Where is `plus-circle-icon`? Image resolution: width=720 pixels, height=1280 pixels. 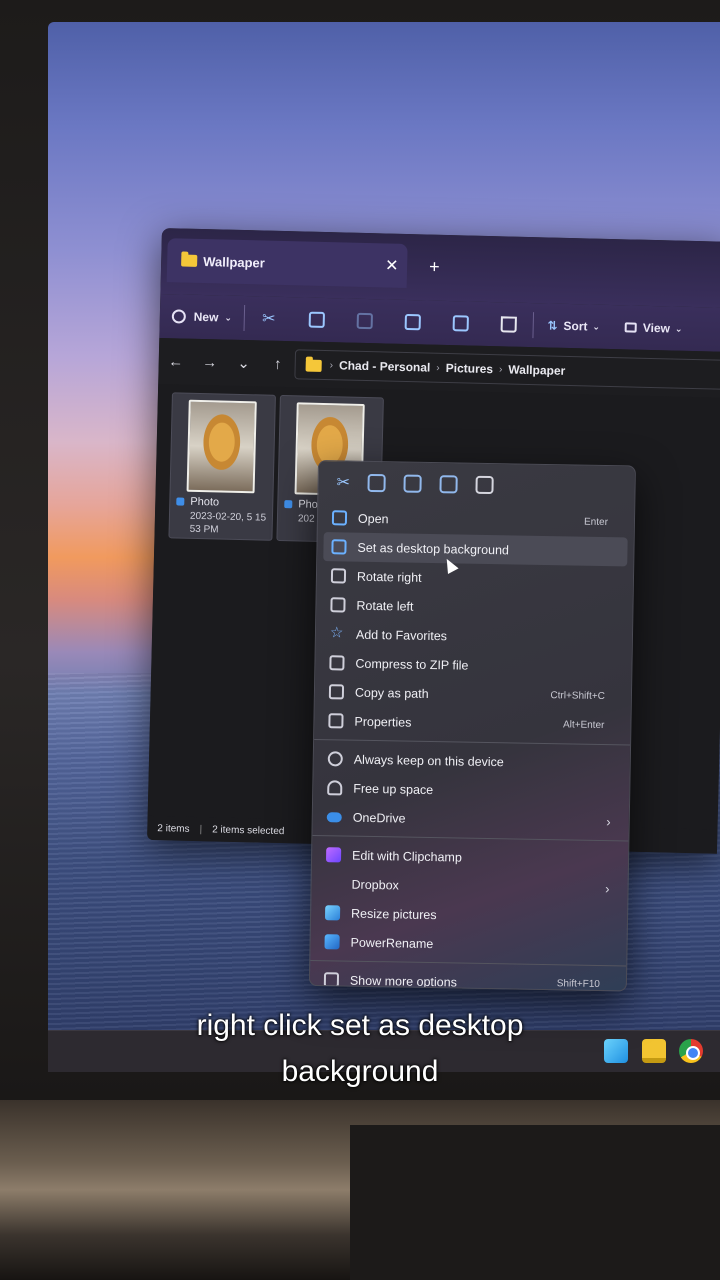 plus-circle-icon is located at coordinates (178, 316).